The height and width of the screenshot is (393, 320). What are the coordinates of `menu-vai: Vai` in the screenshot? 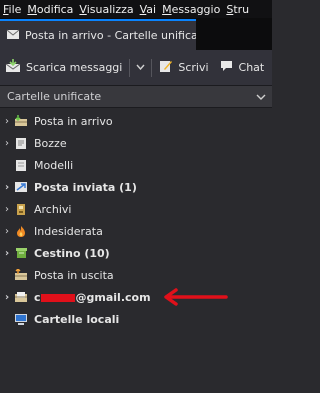 It's located at (148, 9).